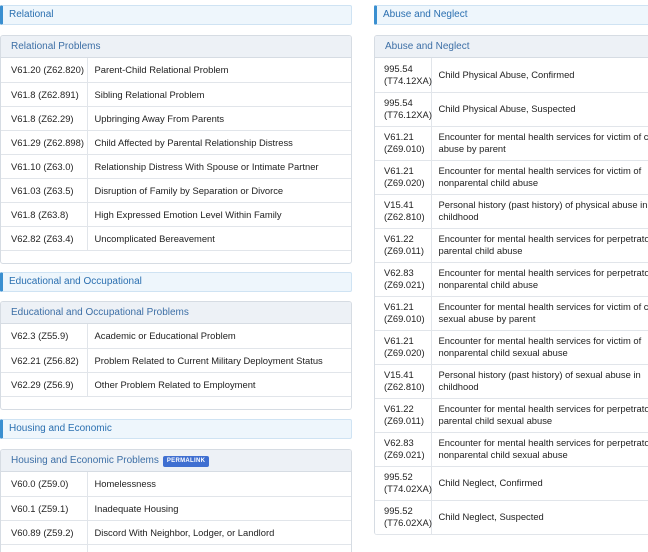  I want to click on code-cell: 995.54 (T76.12XA), so click(403, 109).